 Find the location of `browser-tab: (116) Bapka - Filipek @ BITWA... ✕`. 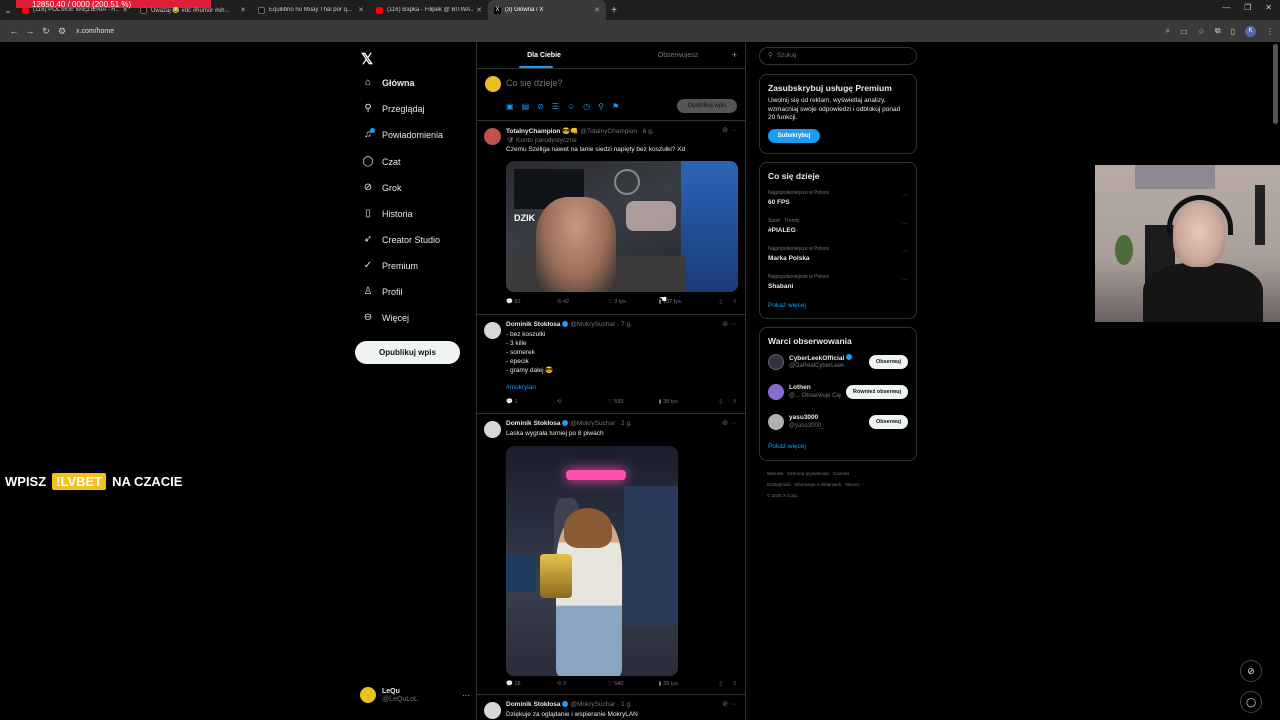

browser-tab: (116) Bapka - Filipek @ BITWA... ✕ is located at coordinates (429, 10).